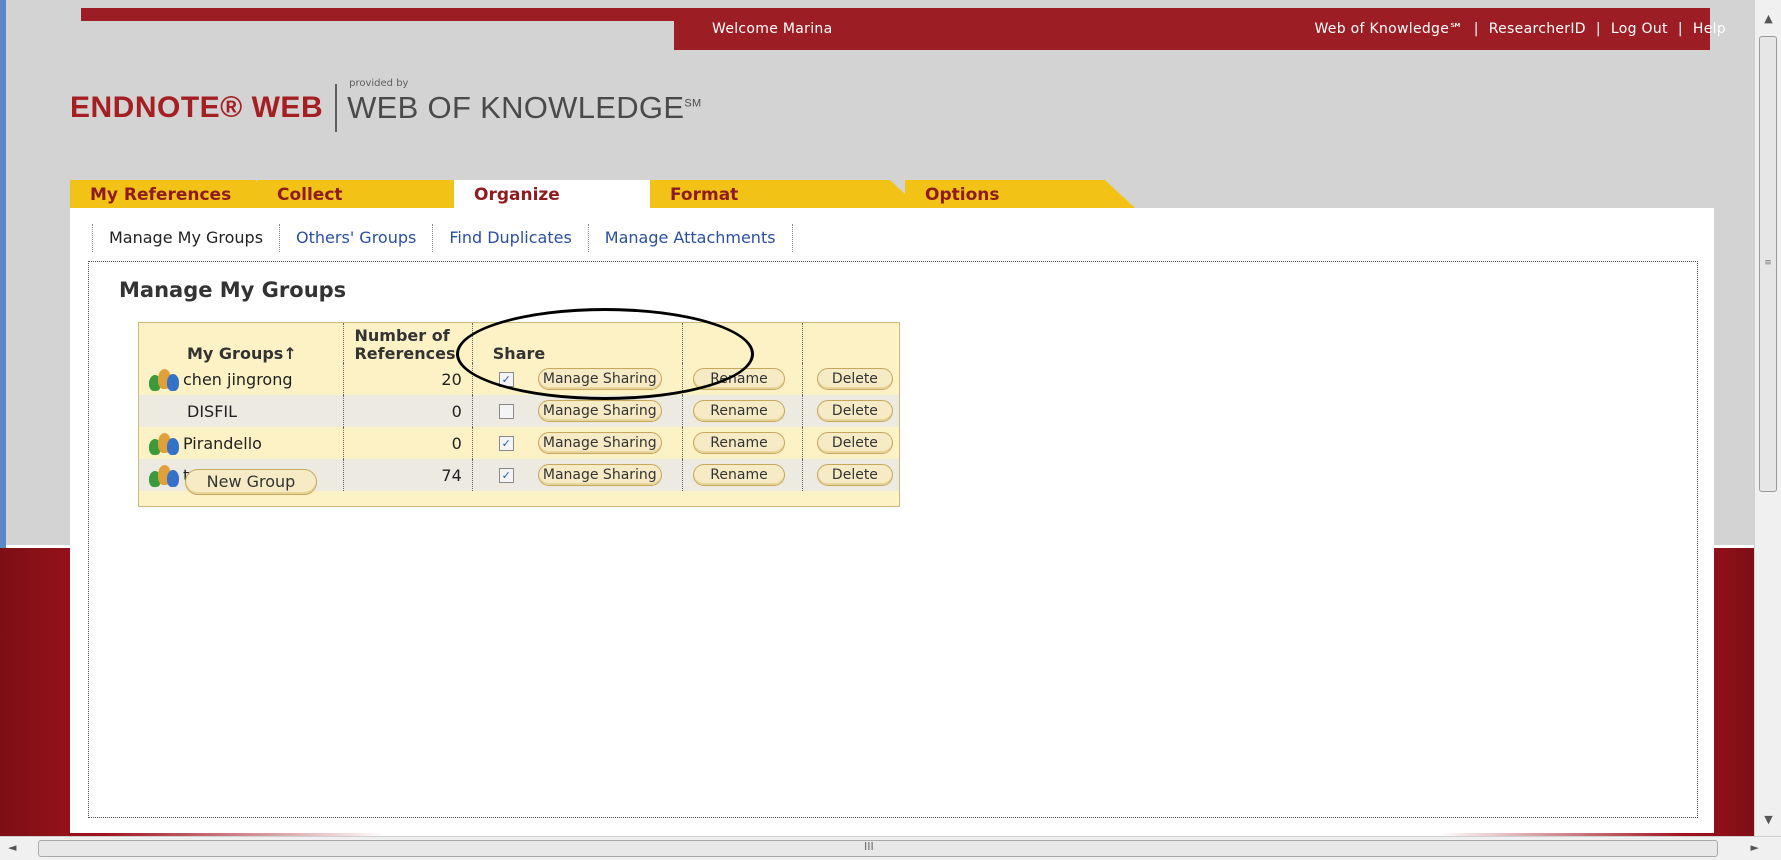 This screenshot has height=860, width=1781. Describe the element at coordinates (197, 107) in the screenshot. I see `logo-endnote-text: ENDNOTE® WEB` at that location.